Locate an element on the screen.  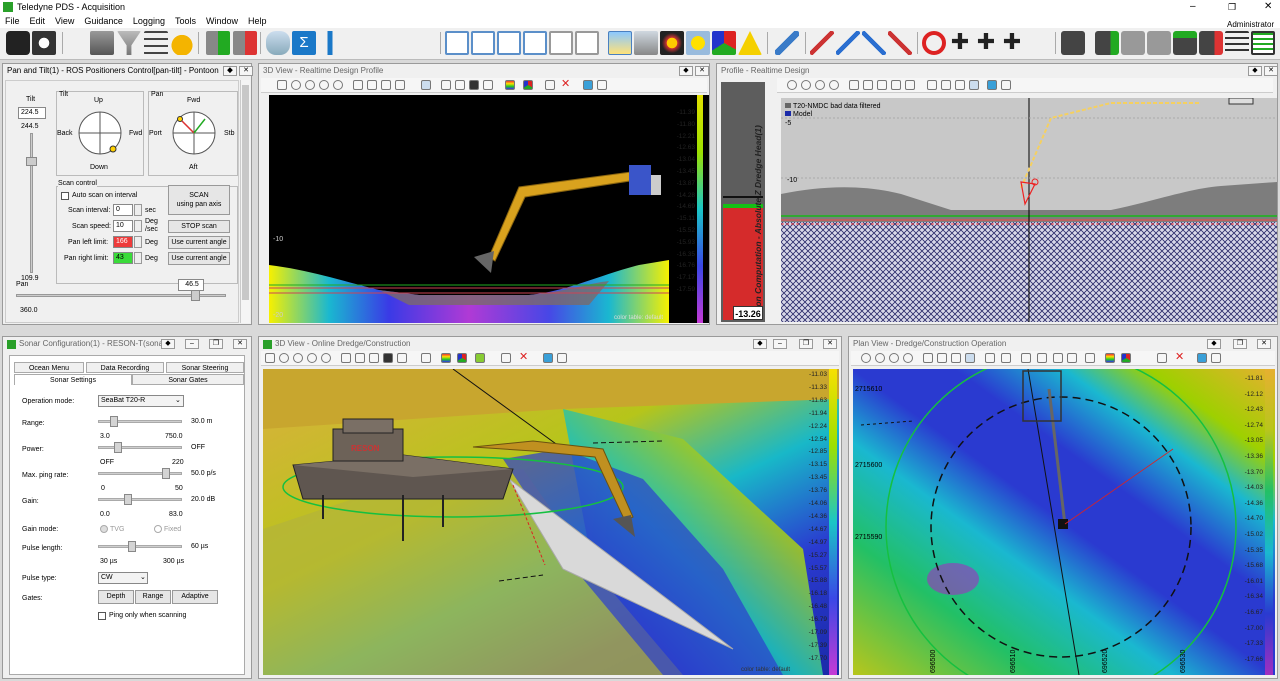
data-grid-icon is located at coordinates (1263, 43).